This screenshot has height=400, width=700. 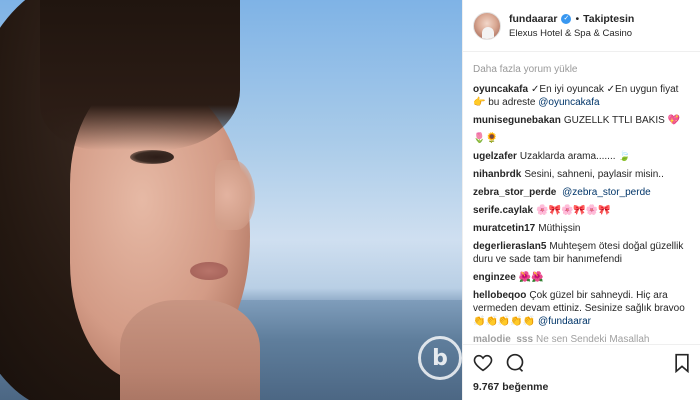 I want to click on watermark-logo: b, so click(x=440, y=358).